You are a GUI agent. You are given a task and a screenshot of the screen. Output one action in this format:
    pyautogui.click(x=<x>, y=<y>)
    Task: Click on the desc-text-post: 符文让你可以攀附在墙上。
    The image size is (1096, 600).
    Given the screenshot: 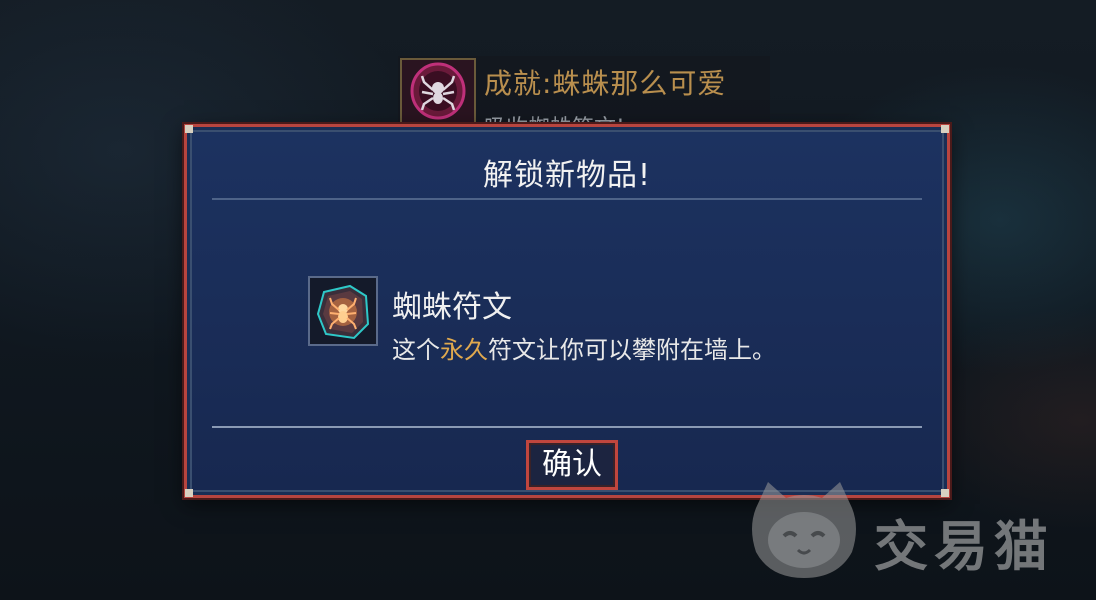 What is the action you would take?
    pyautogui.click(x=632, y=350)
    